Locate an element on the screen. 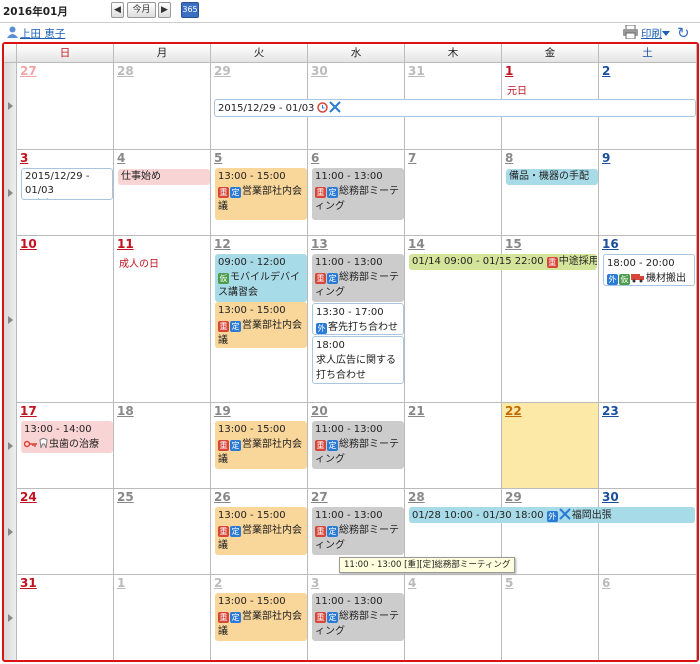  day-cell: 5 13:00 - 15:00 重定営業部社内会議 is located at coordinates (259, 193).